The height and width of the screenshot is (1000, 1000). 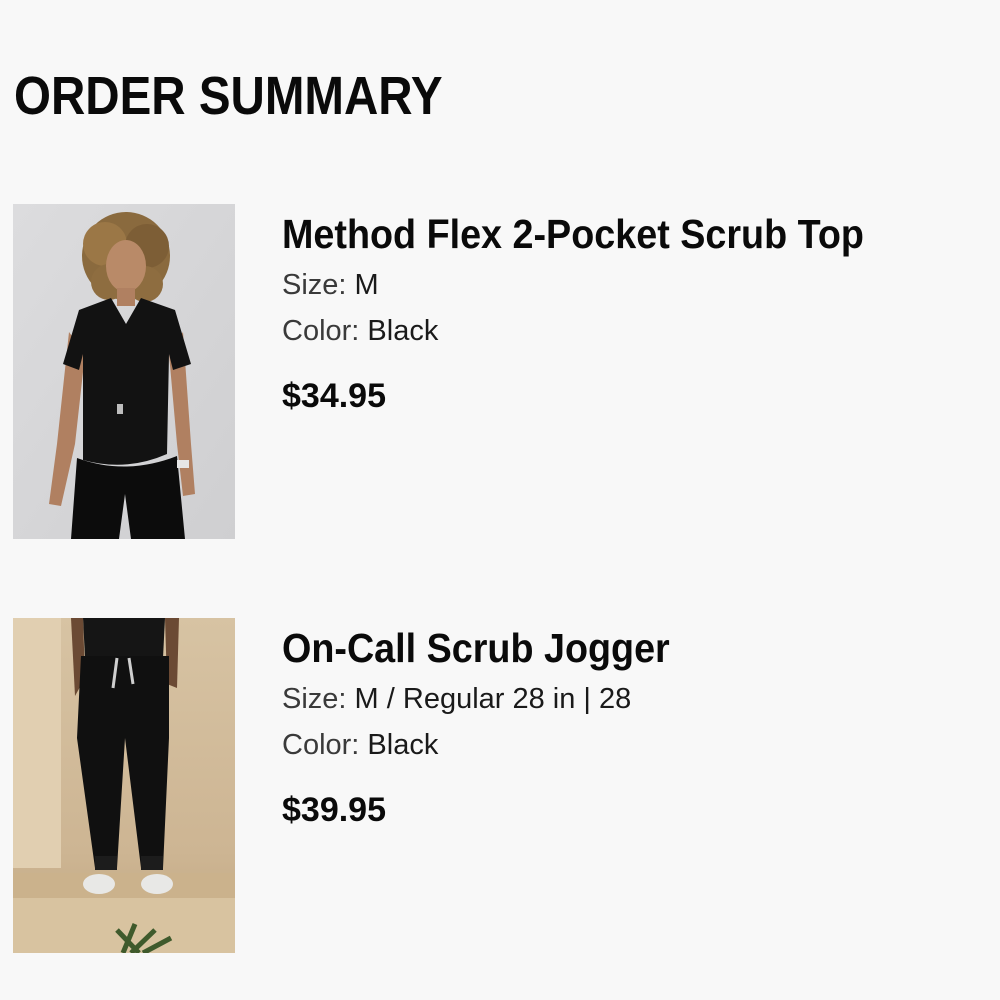 What do you see at coordinates (604, 648) in the screenshot?
I see `product-name: On-Call Scrub Jogger` at bounding box center [604, 648].